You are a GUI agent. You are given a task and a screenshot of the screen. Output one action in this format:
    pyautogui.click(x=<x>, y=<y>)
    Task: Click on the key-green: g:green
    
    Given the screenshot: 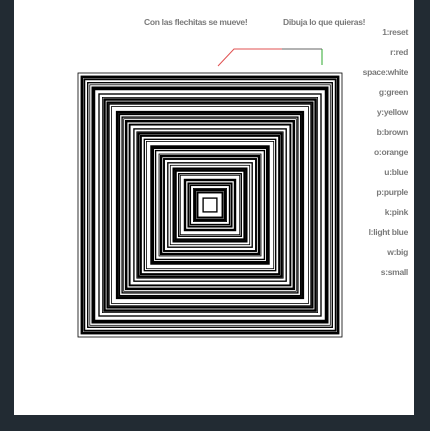 What is the action you would take?
    pyautogui.click(x=393, y=92)
    